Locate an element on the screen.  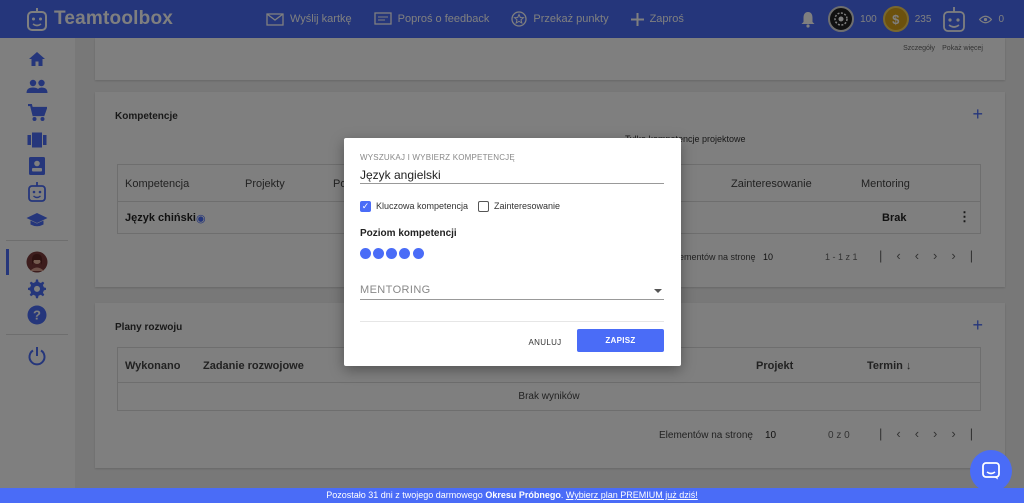
chevron-down-icon is located at coordinates (658, 291).